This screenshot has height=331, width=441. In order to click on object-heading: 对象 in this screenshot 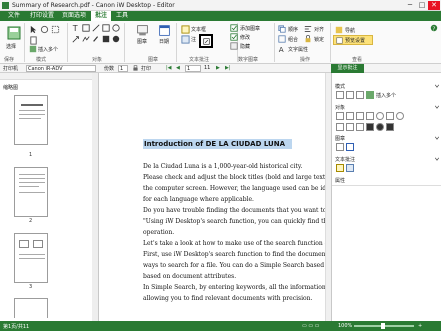, I will do `click(340, 108)`.